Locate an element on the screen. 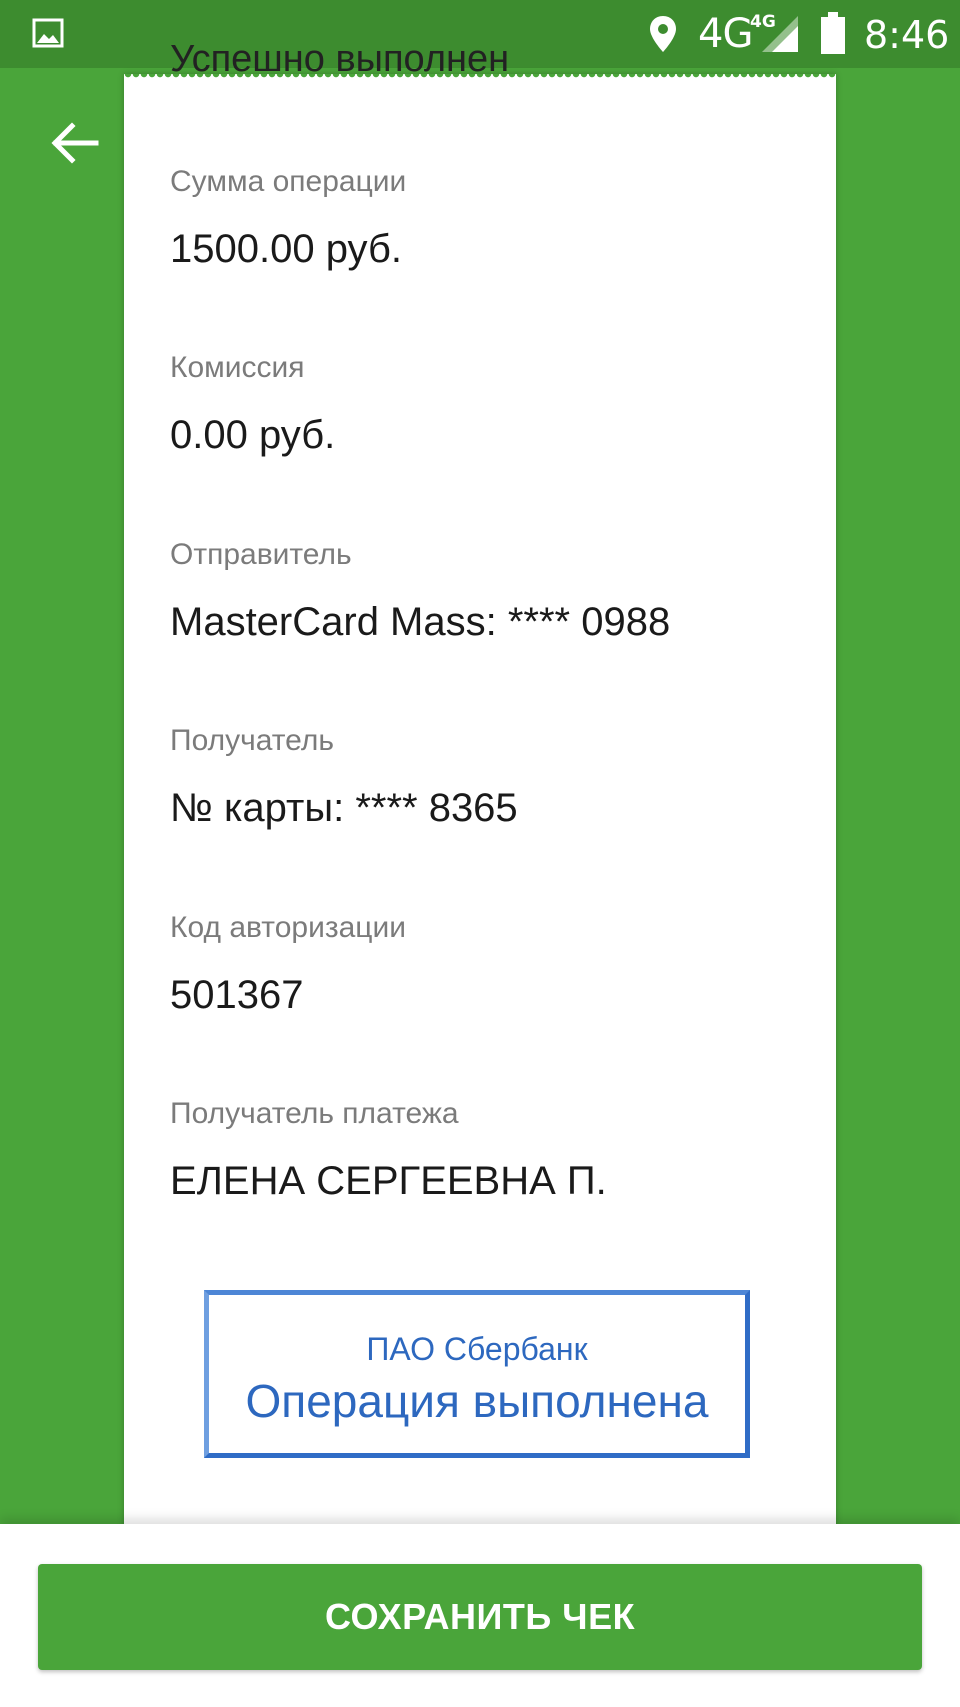 This screenshot has width=960, height=1707. save-receipt-button: СОХРАНИТЬ ЧЕК is located at coordinates (480, 1617).